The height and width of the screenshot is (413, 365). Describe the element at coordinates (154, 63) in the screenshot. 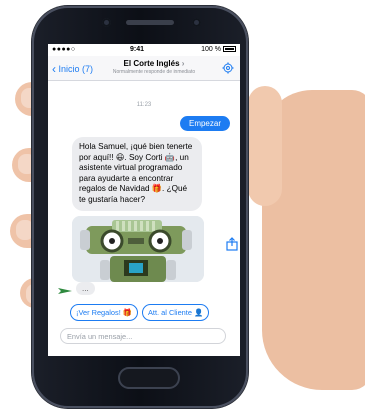

I see `chat-title: El Corte Inglés ›` at that location.